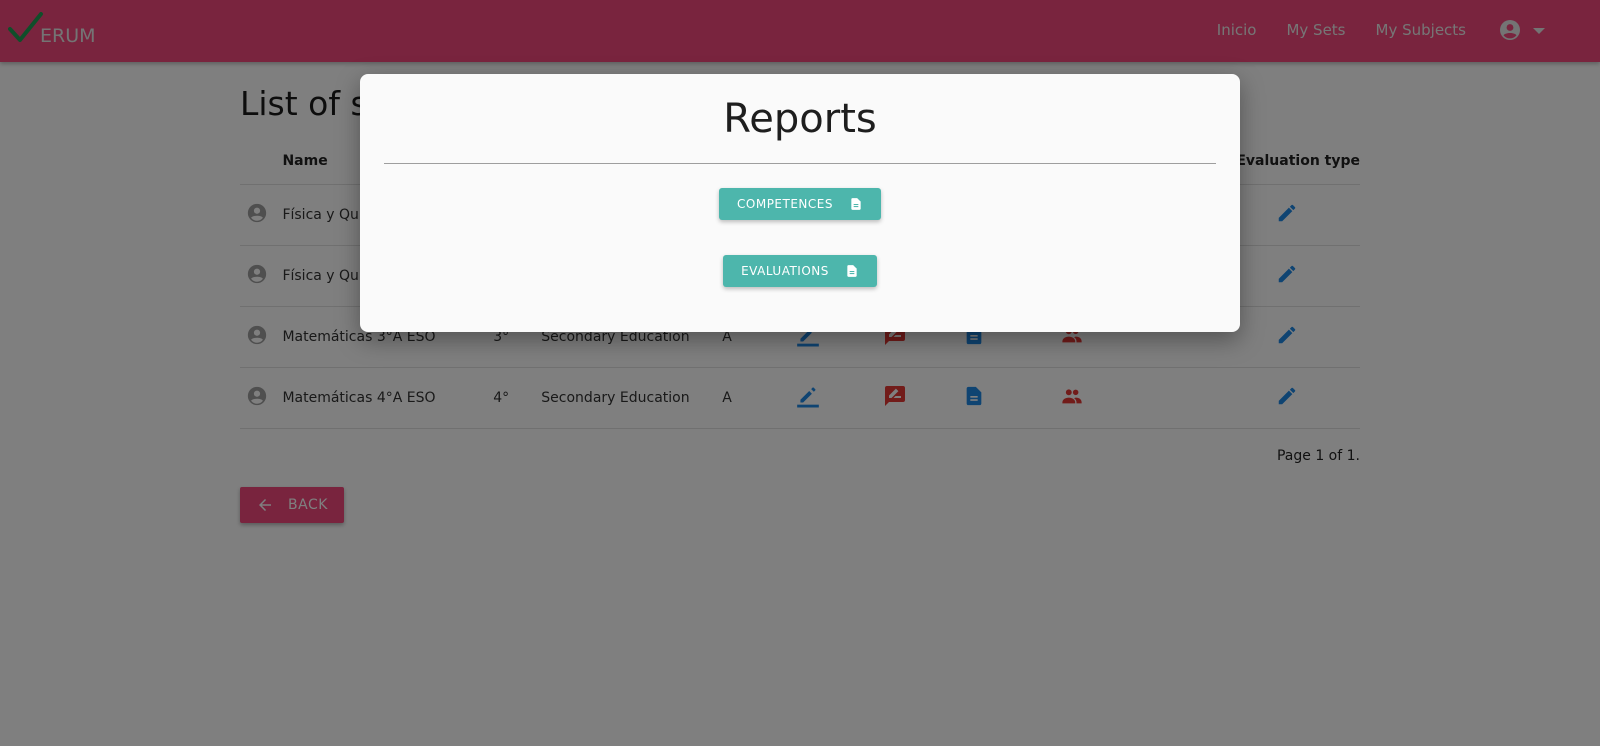 The height and width of the screenshot is (746, 1600). Describe the element at coordinates (800, 119) in the screenshot. I see `modal-title: Reports` at that location.